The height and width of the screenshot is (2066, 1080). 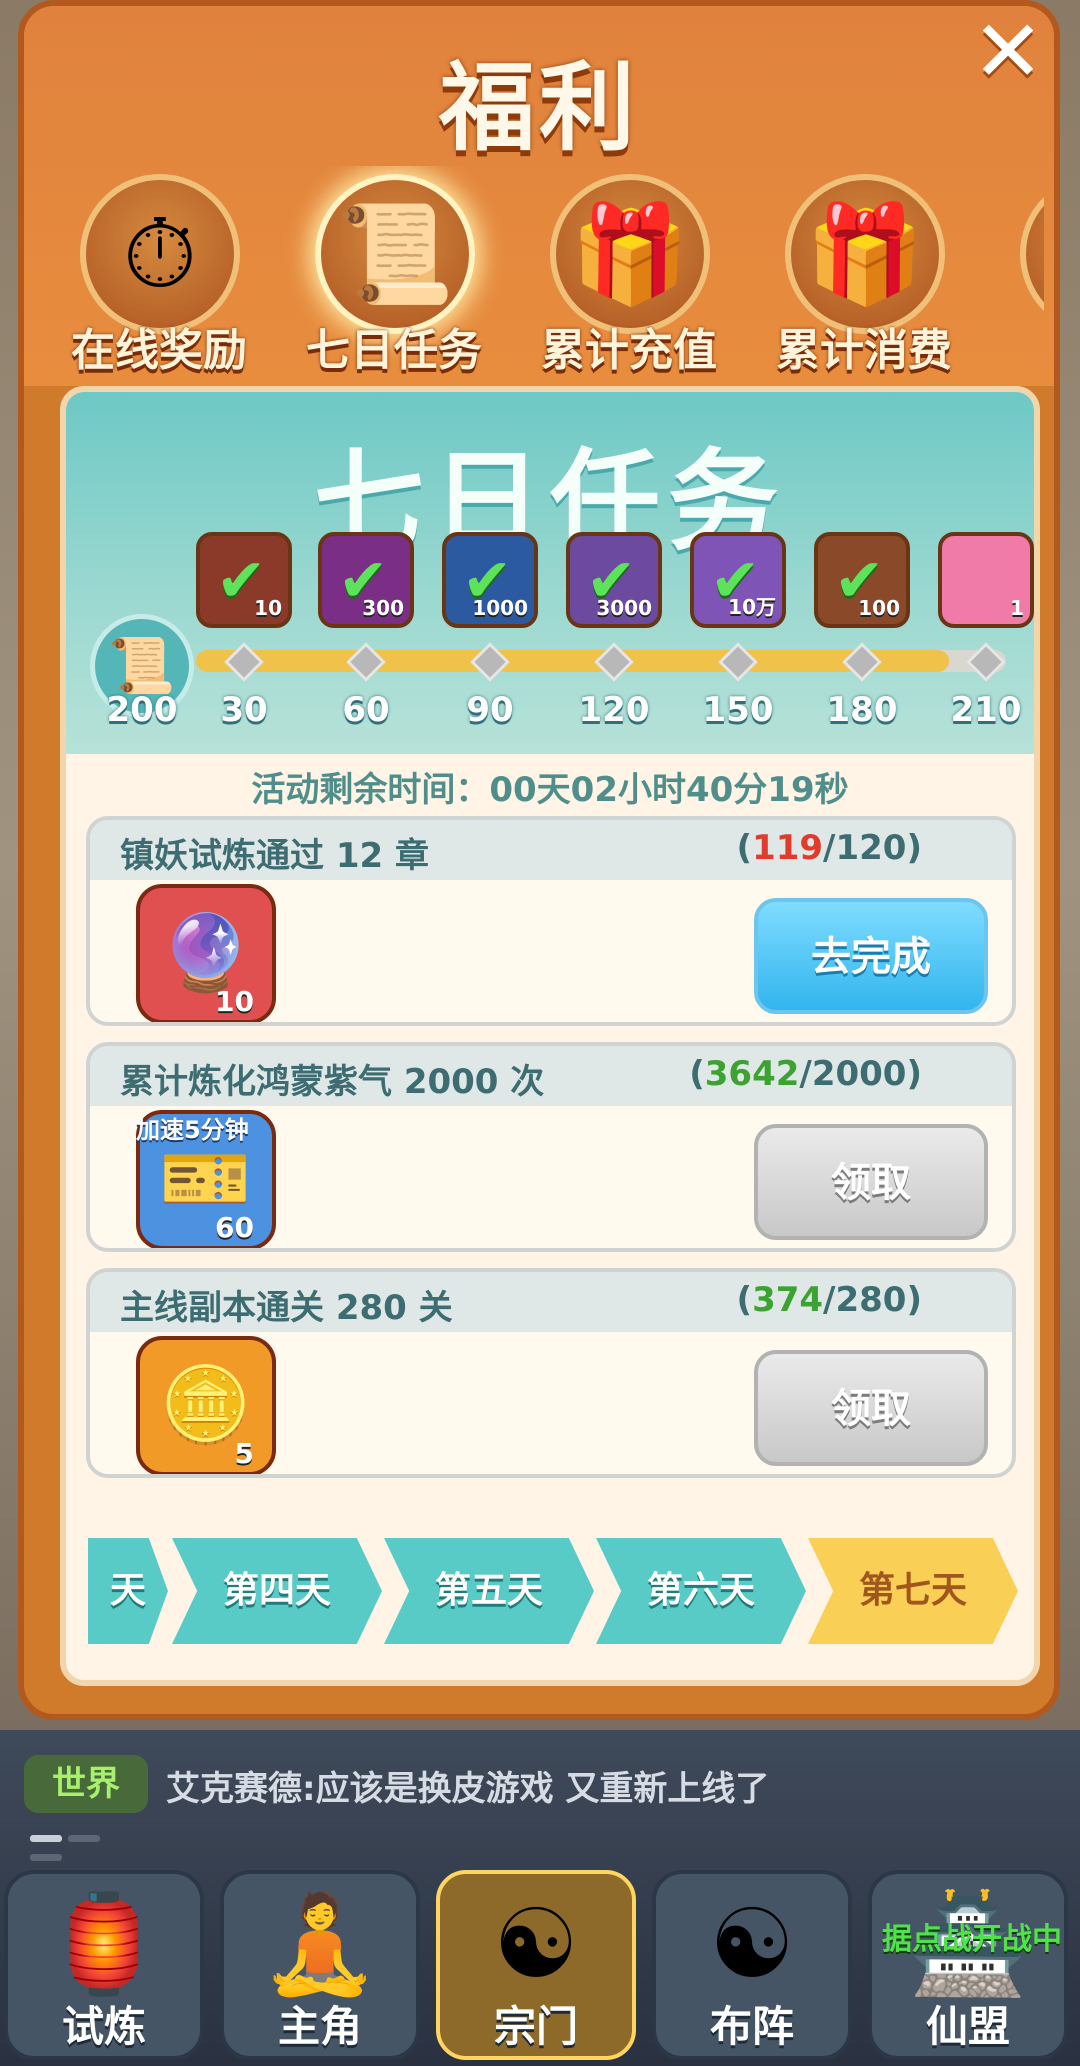 I want to click on go-complete-button: 去完成, so click(x=871, y=956).